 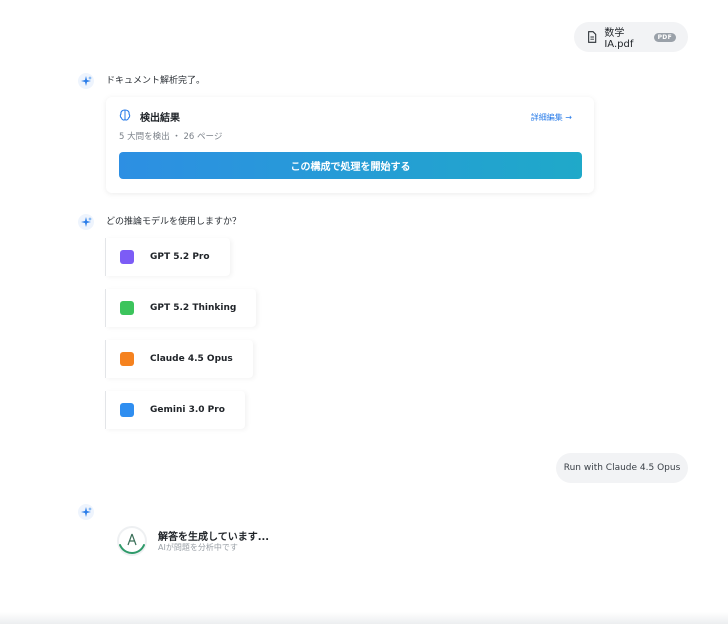 I want to click on ai-message-analysis-complete: ドキュメント解析完了。, so click(x=156, y=81).